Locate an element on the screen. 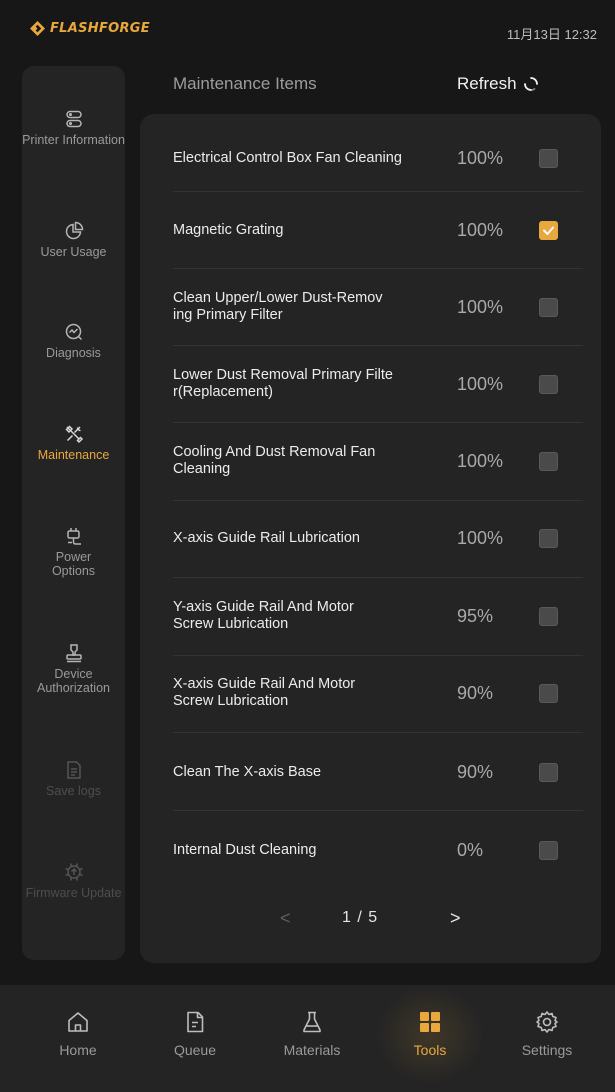 This screenshot has height=1092, width=615. maintenance-item-percent: 95% is located at coordinates (475, 615).